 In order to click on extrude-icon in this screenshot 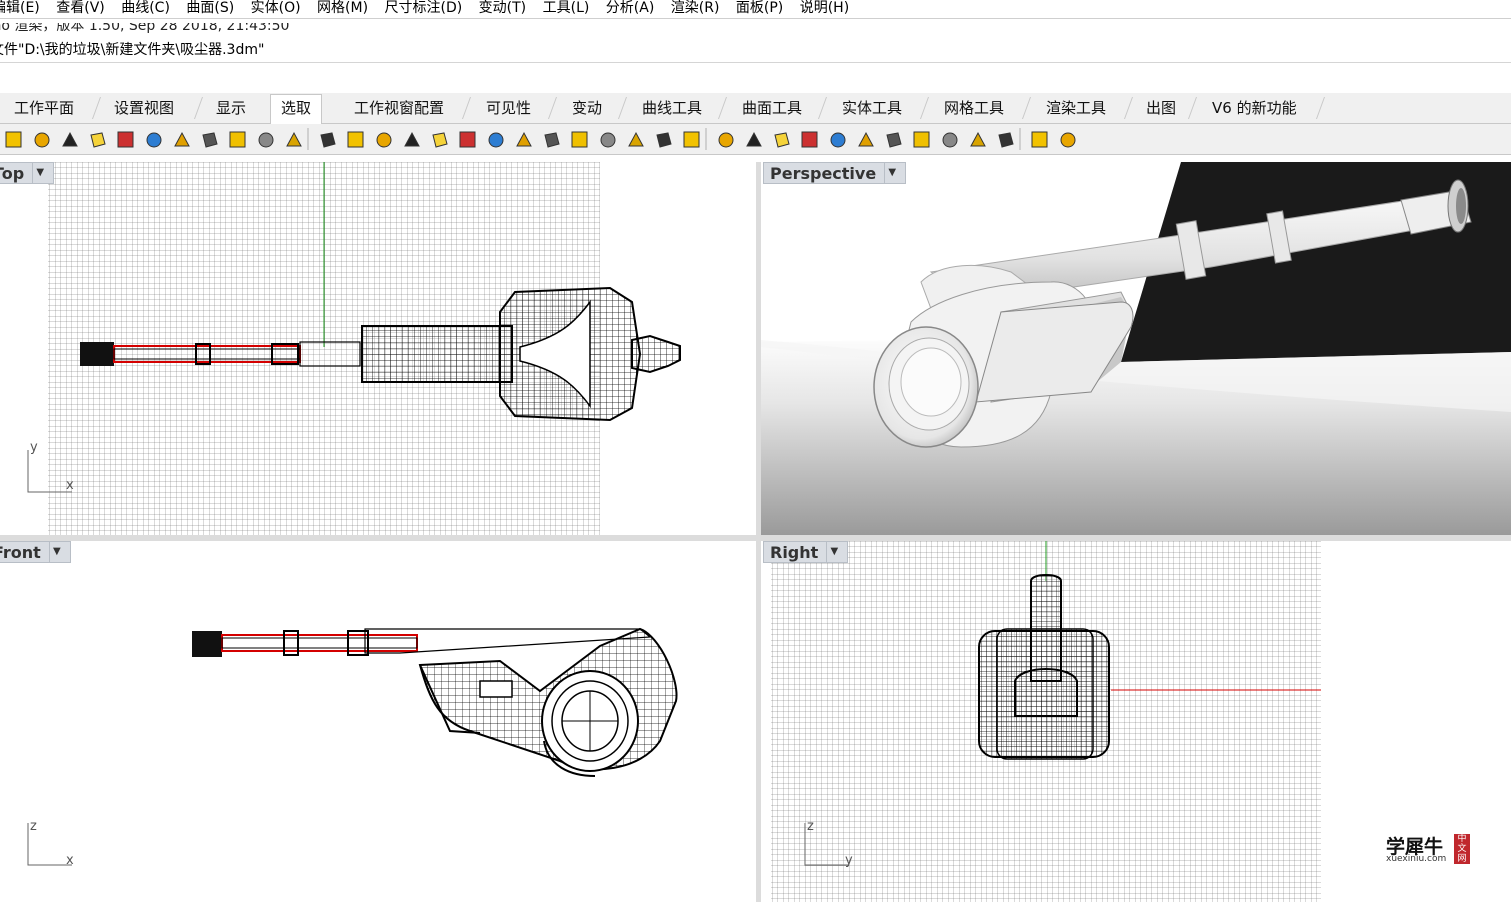, I will do `click(467, 139)`.